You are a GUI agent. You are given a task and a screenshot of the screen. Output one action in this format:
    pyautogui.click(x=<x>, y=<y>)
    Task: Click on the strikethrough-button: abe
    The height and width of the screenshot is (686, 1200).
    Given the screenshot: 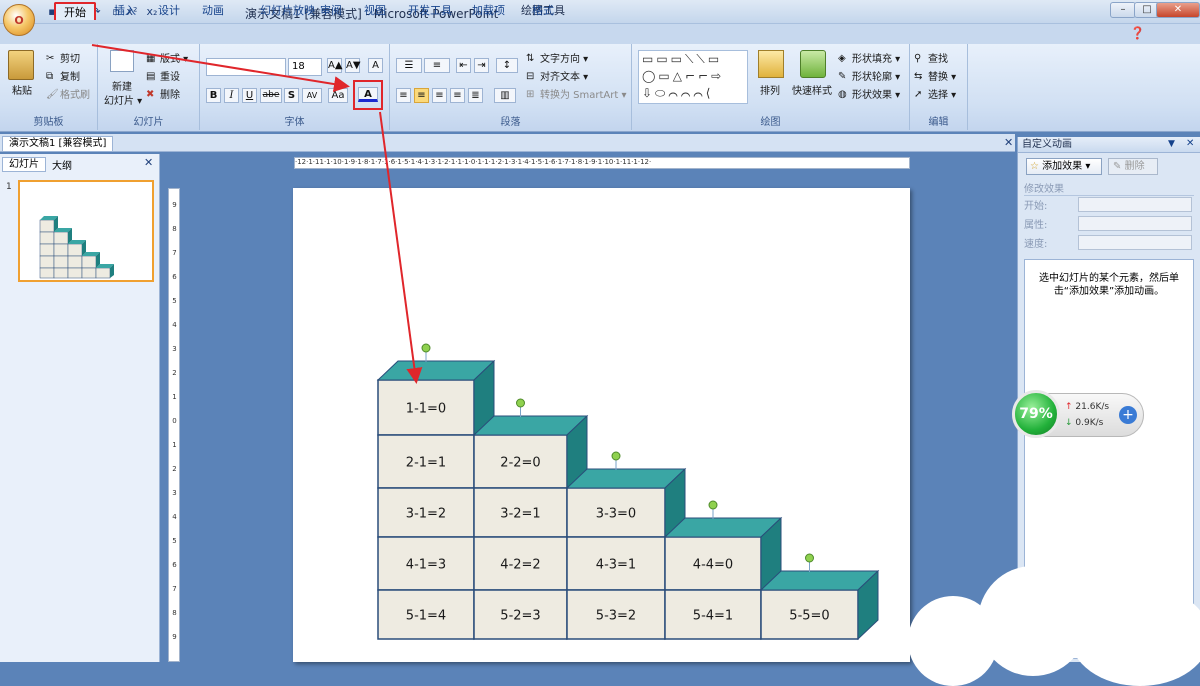 What is the action you would take?
    pyautogui.click(x=271, y=95)
    